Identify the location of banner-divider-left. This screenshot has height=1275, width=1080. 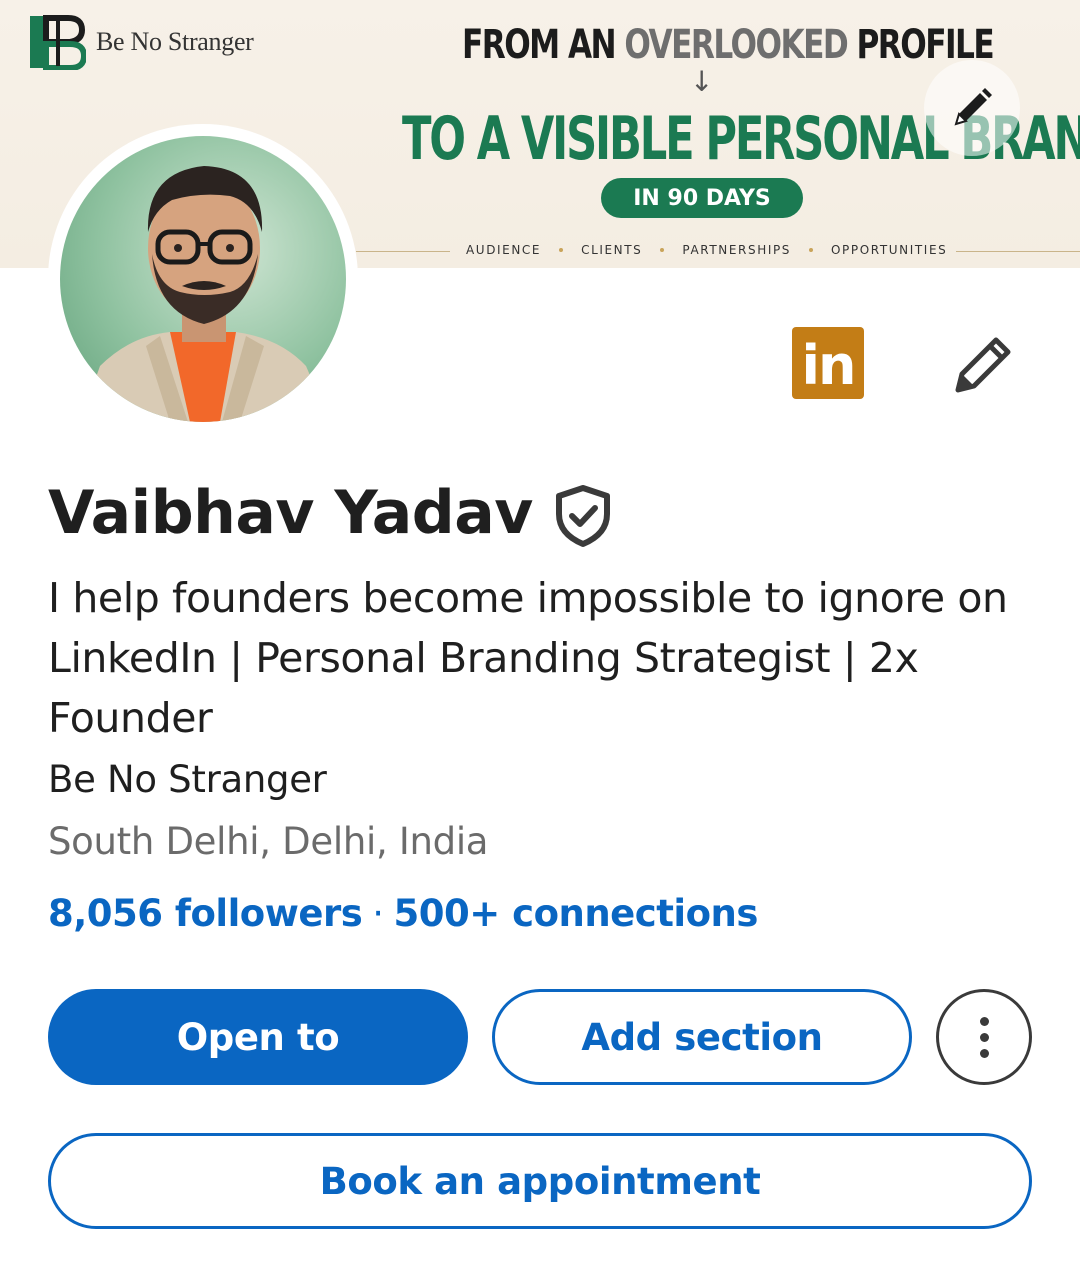
(403, 251).